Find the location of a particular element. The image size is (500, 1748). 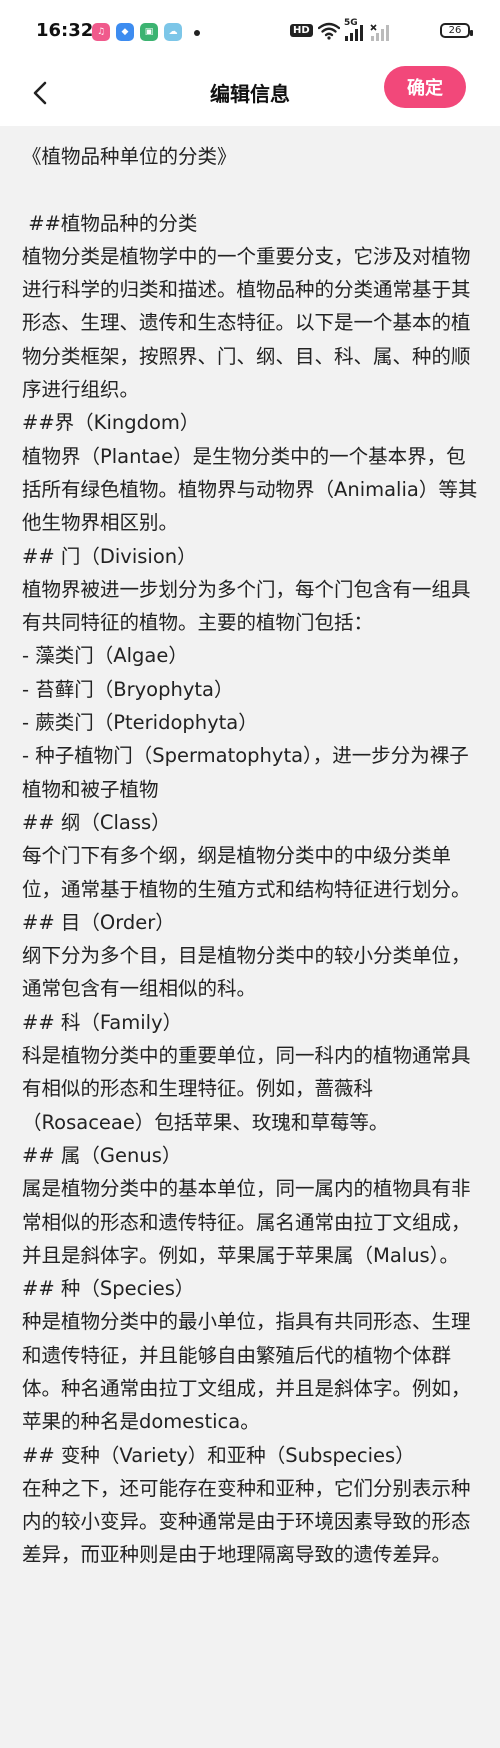

battery-level: 26 is located at coordinates (455, 30).